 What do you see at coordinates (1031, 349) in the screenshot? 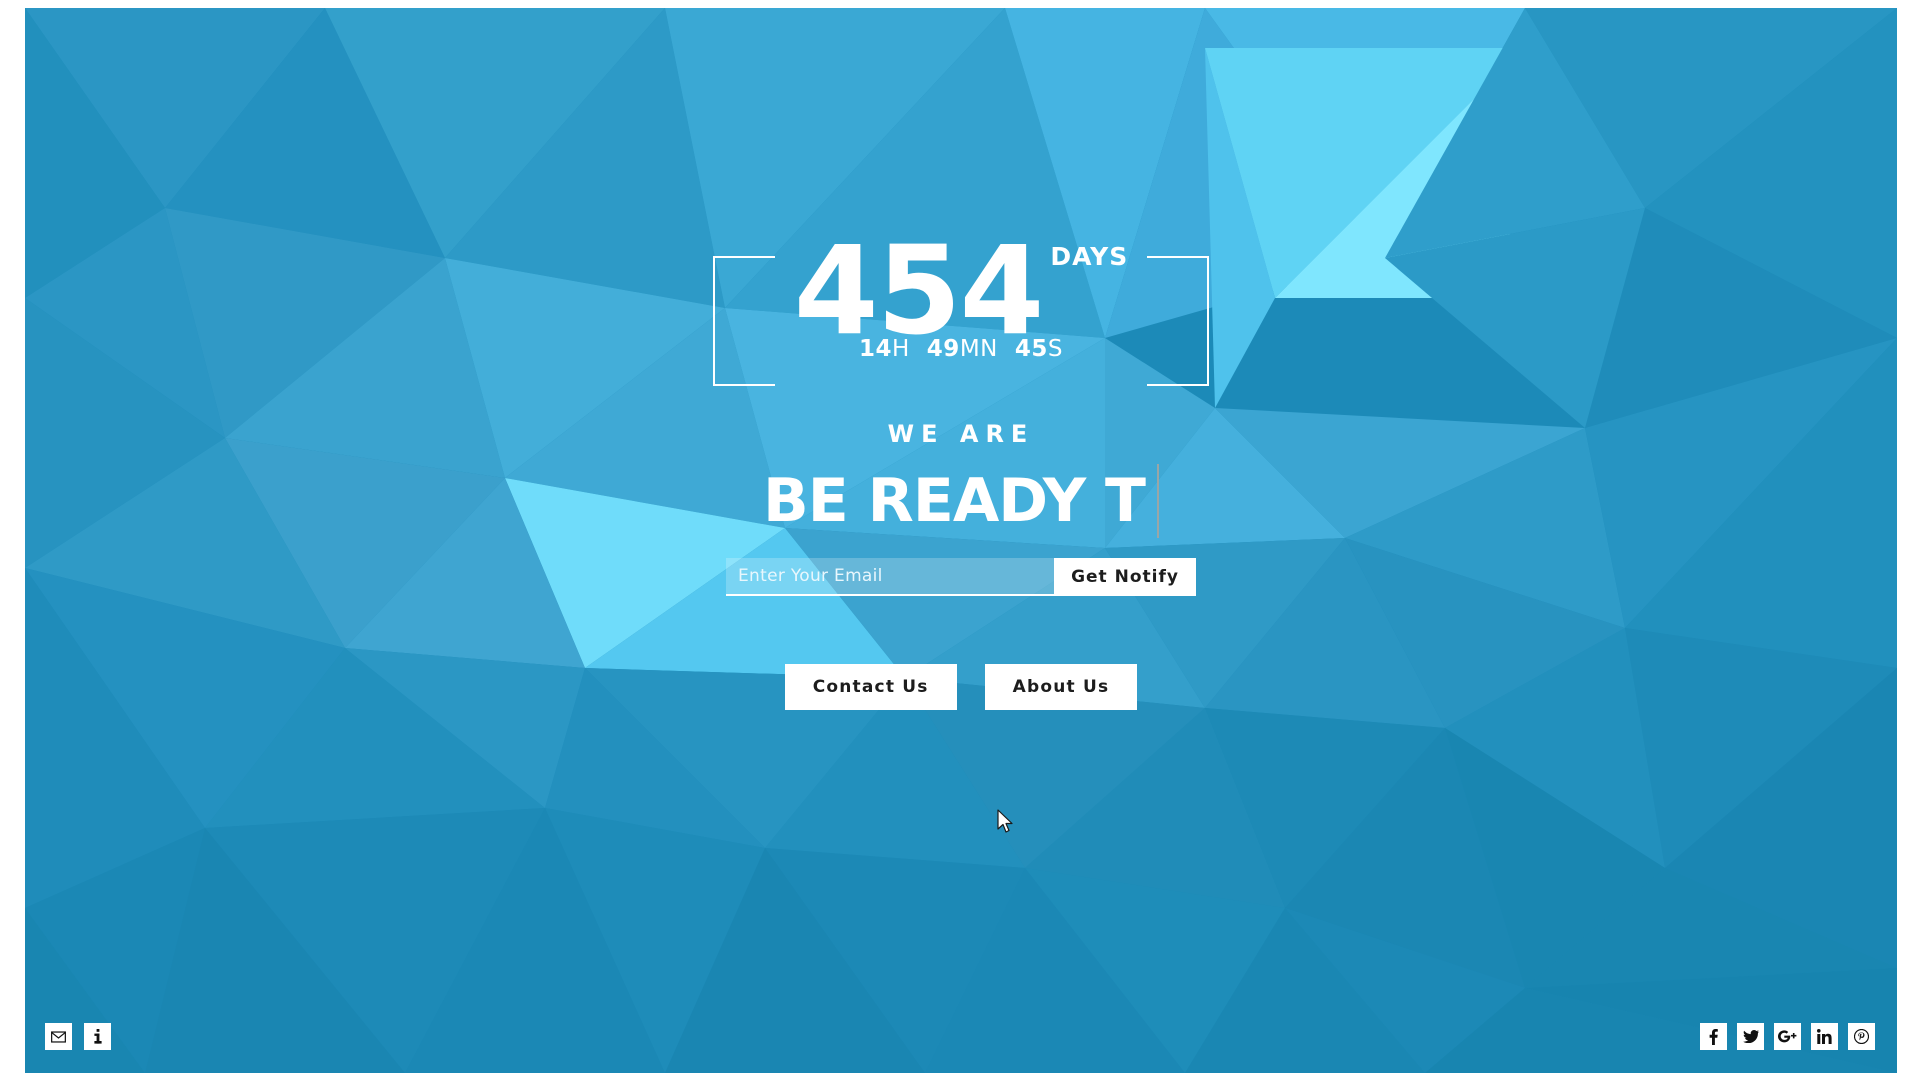
I see `countdown-seconds-value: 45` at bounding box center [1031, 349].